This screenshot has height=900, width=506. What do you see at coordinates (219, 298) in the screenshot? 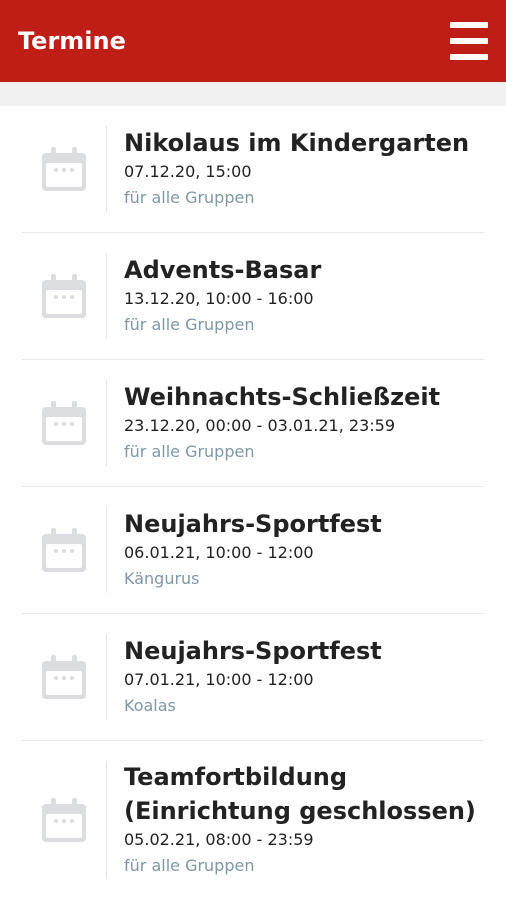
I see `event-date: 13.12.20, 10:00 - 16:00` at bounding box center [219, 298].